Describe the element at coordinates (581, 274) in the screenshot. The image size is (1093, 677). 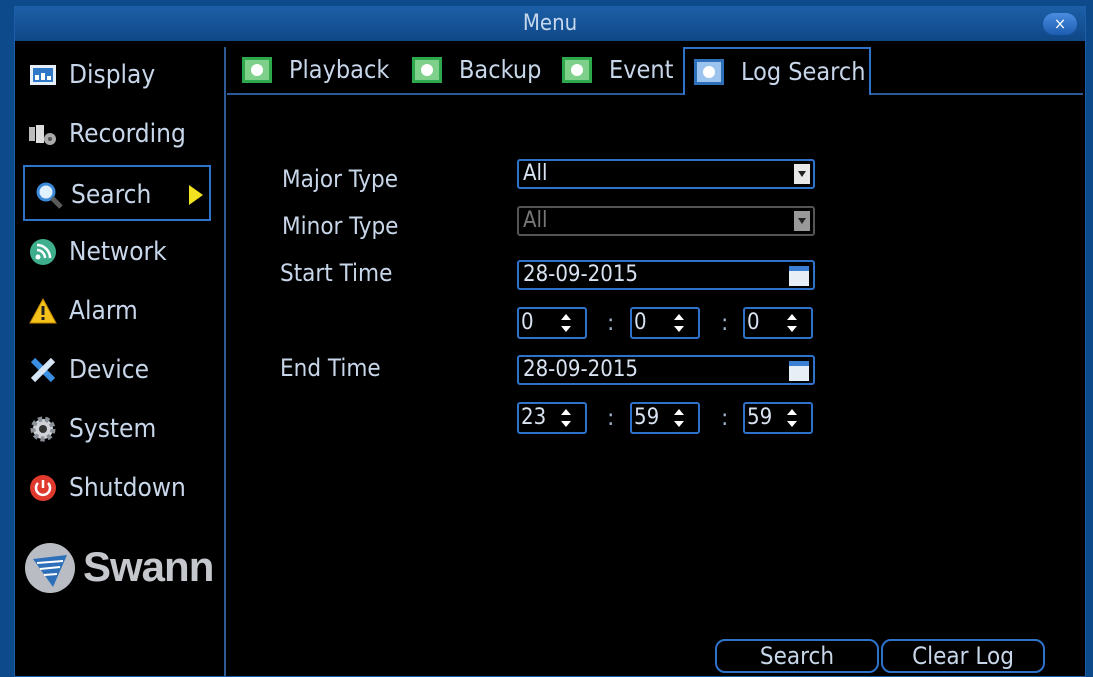
I see `start-date-value: 28-09-2015` at that location.